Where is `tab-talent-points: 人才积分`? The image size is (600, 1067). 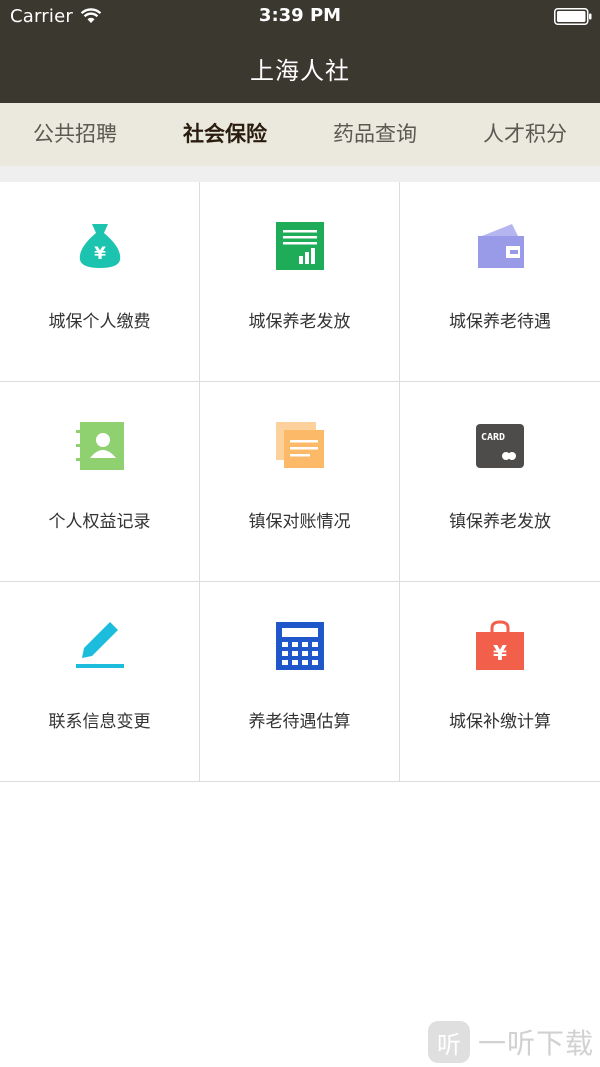 tab-talent-points: 人才积分 is located at coordinates (525, 134).